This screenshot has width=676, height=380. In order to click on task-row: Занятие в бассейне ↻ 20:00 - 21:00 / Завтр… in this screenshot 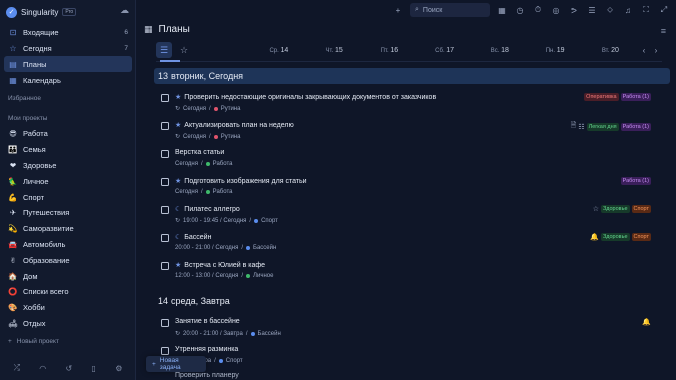, I will do `click(406, 329)`.